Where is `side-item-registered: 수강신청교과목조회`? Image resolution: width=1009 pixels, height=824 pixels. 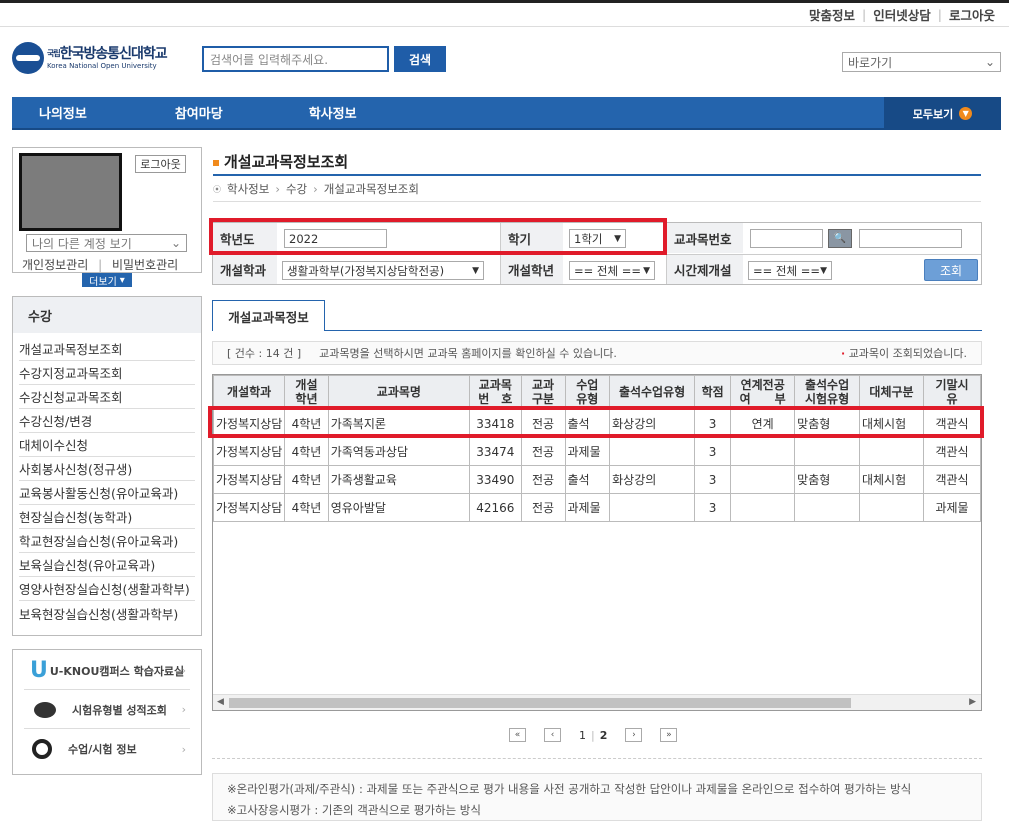 side-item-registered: 수강신청교과목조회 is located at coordinates (107, 397).